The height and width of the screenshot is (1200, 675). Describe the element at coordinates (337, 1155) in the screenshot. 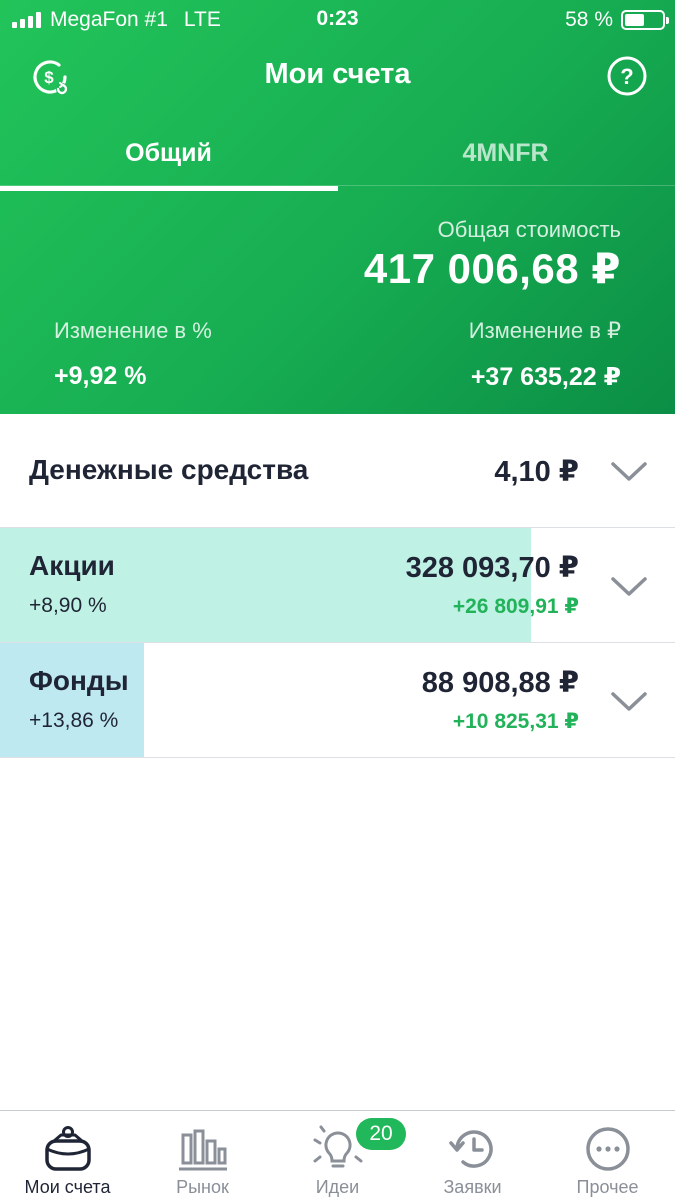

I see `bottom-tab-bar: Мои счета Рынок Идеи Заявки Прочее` at that location.